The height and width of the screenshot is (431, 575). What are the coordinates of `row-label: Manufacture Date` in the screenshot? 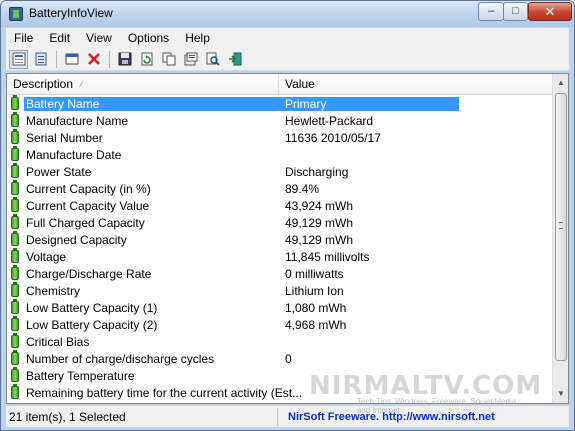 It's located at (74, 154).